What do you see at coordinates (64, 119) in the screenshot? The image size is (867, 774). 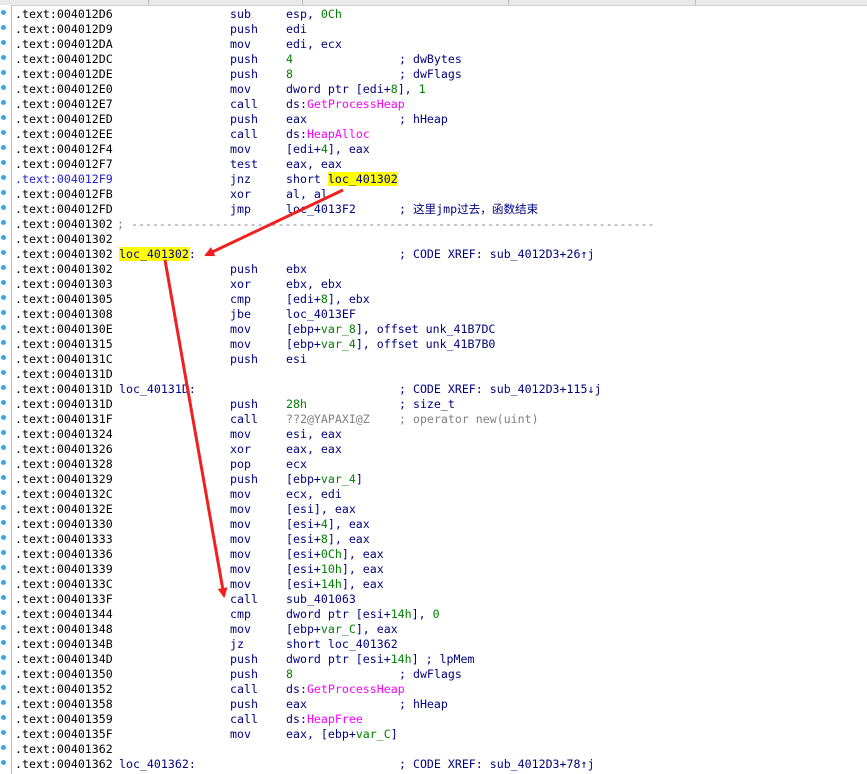 I see `address: .text:004012ED` at bounding box center [64, 119].